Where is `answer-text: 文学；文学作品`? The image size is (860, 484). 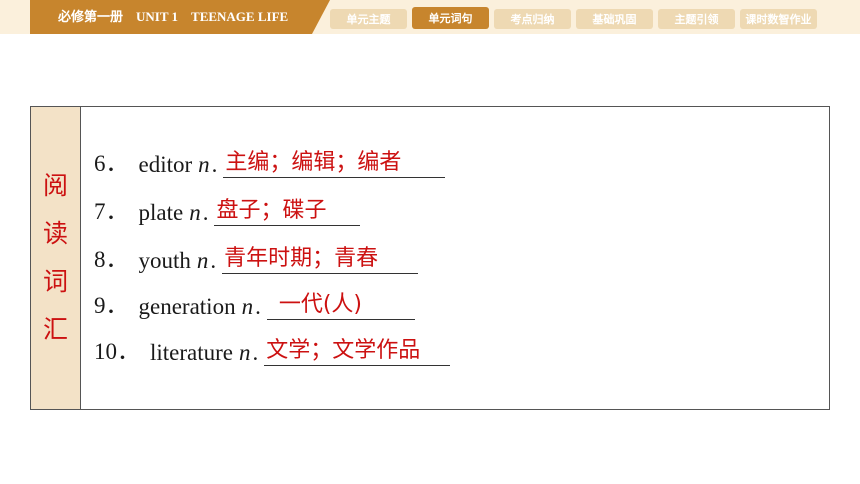 answer-text: 文学；文学作品 is located at coordinates (343, 350).